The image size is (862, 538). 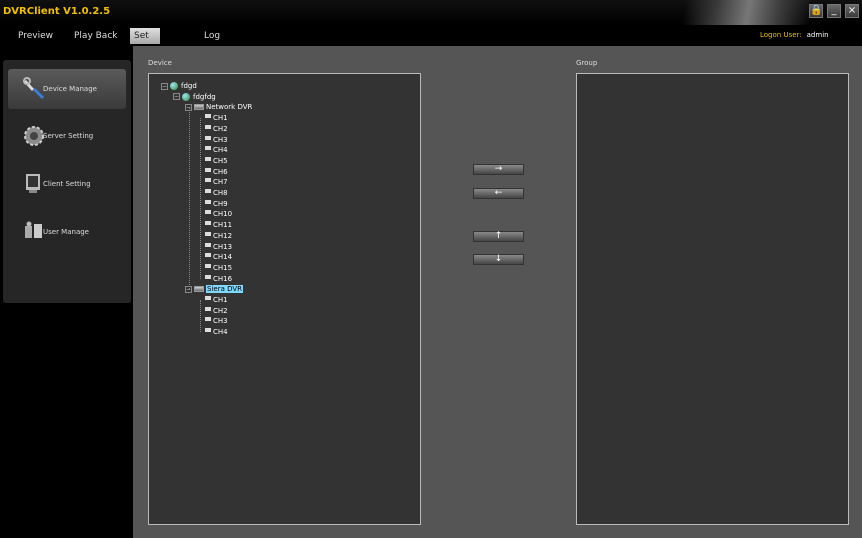 I want to click on sidebar-item-label: Device Manage, so click(x=70, y=89).